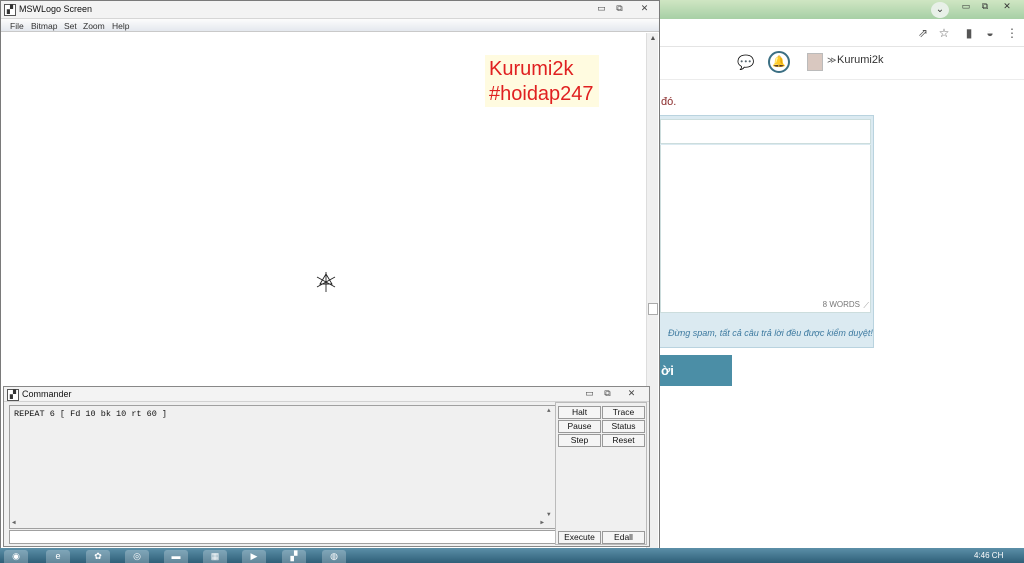  What do you see at coordinates (940, 10) in the screenshot?
I see `tab-search-chevron-icon: ⌄` at bounding box center [940, 10].